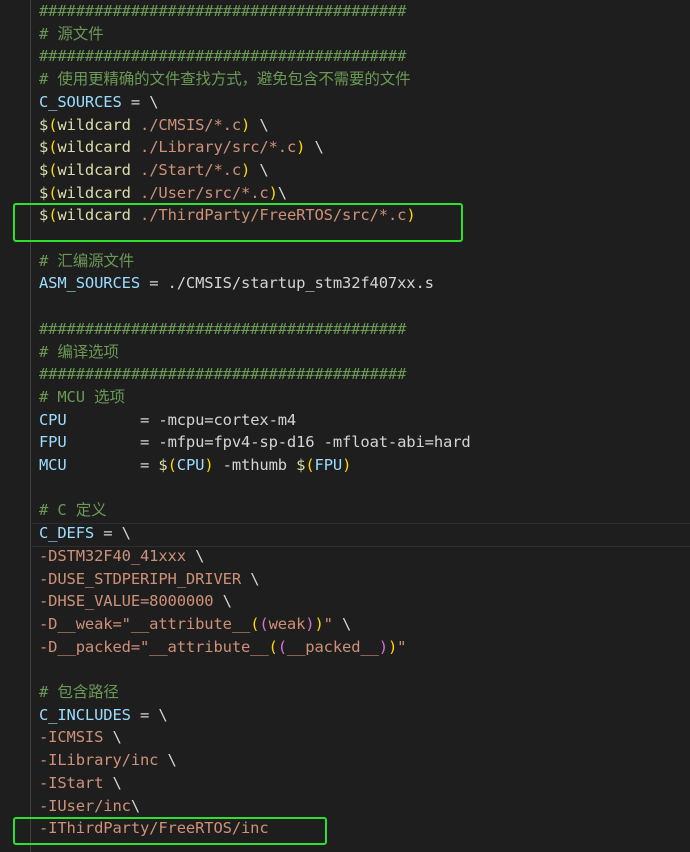 Image resolution: width=690 pixels, height=852 pixels. I want to click on code-line: $(wildcard ./Start/*.c) \, so click(154, 170).